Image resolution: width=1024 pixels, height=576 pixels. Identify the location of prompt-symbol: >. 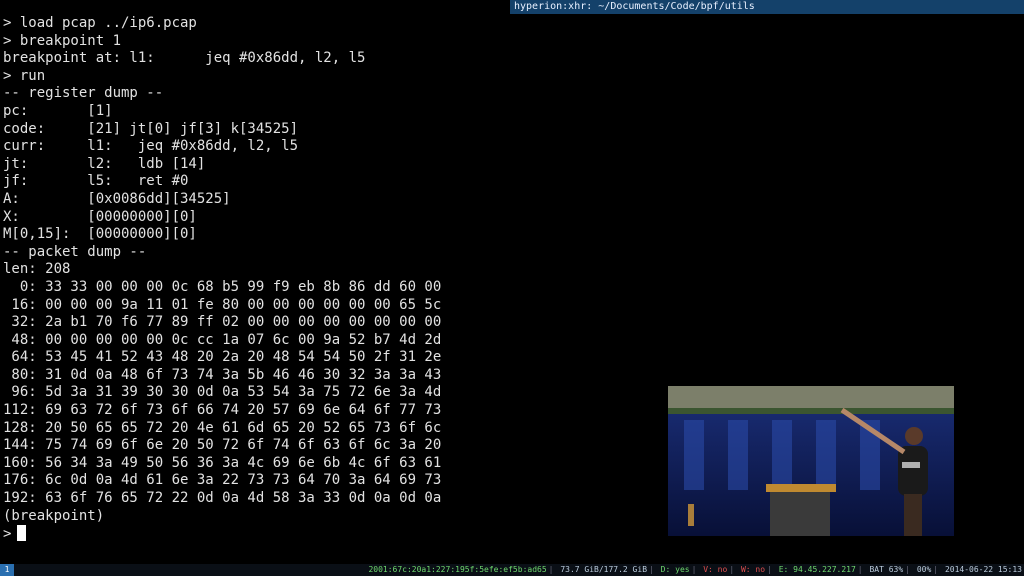
(7, 534).